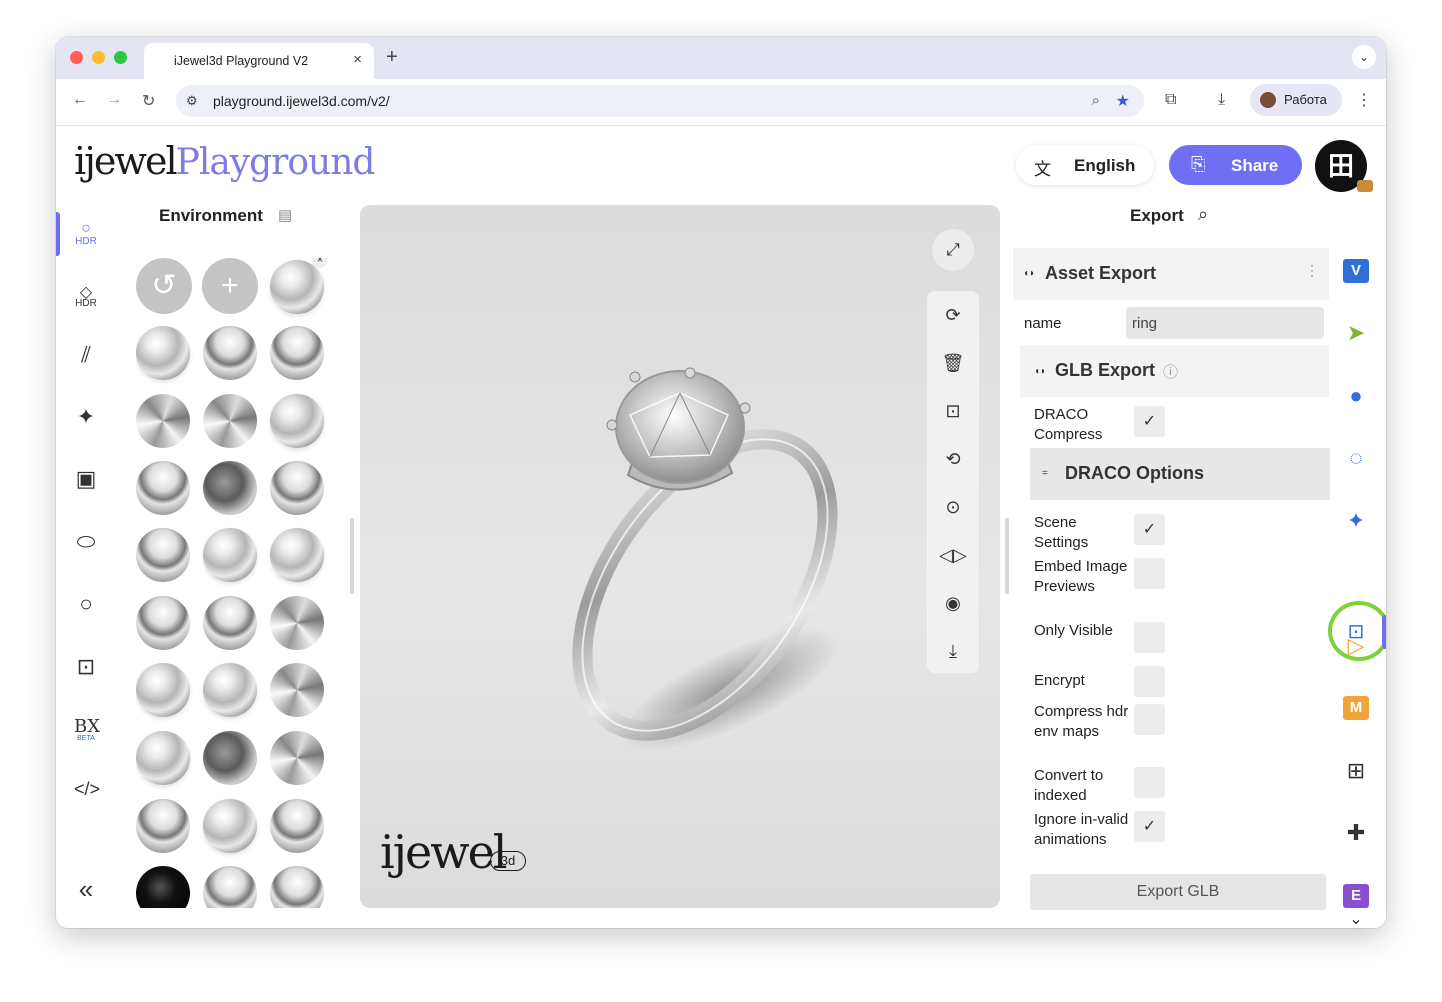  Describe the element at coordinates (953, 507) in the screenshot. I see `play-icon: ⊙` at that location.